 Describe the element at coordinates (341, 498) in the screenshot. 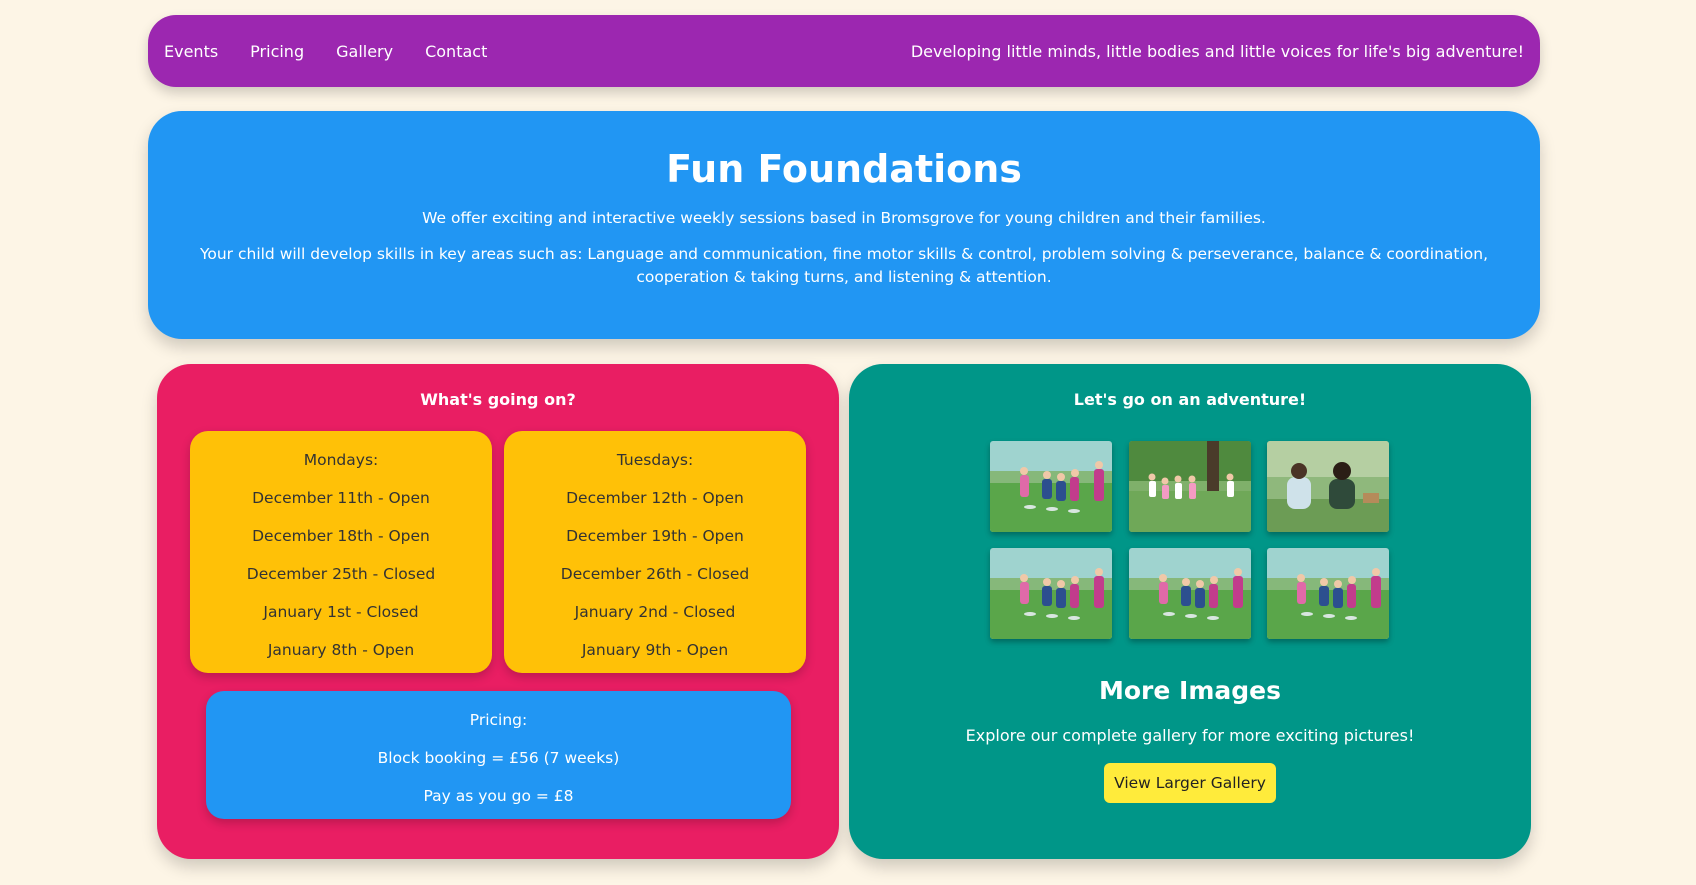

I see `monday-date-item: December 11th - Open` at that location.